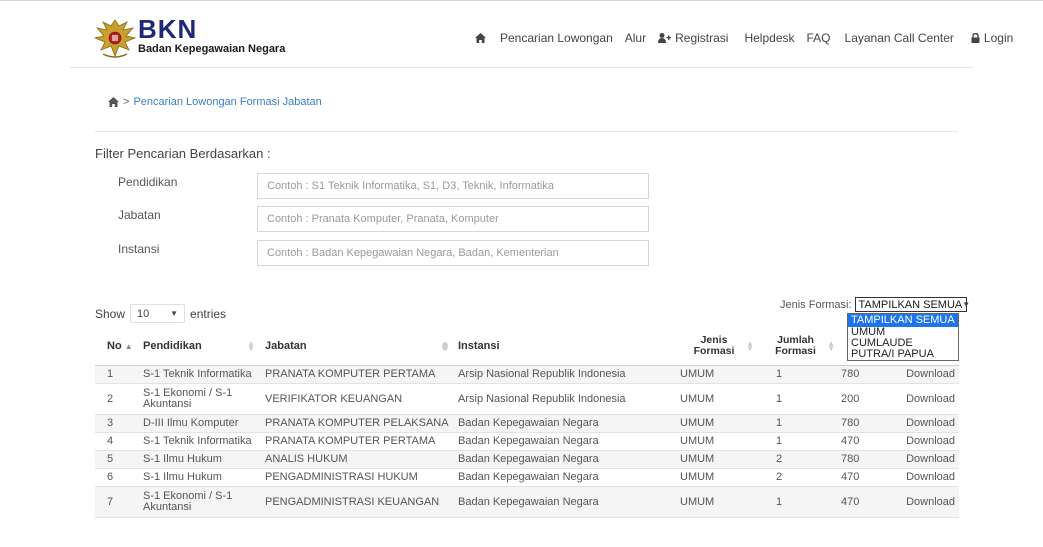  I want to click on header-pendidikan: Pendidikan ▲ ▼, so click(200, 346).